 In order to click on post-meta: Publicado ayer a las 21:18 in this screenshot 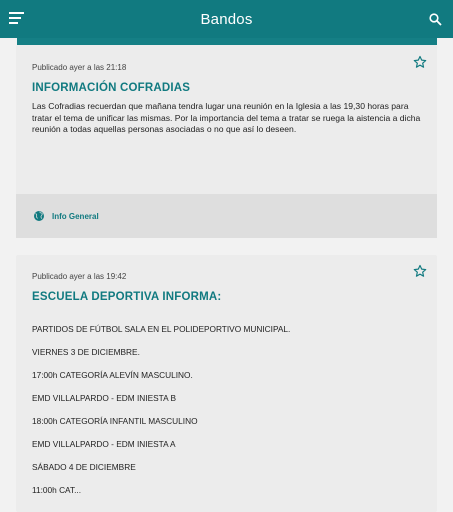, I will do `click(79, 67)`.